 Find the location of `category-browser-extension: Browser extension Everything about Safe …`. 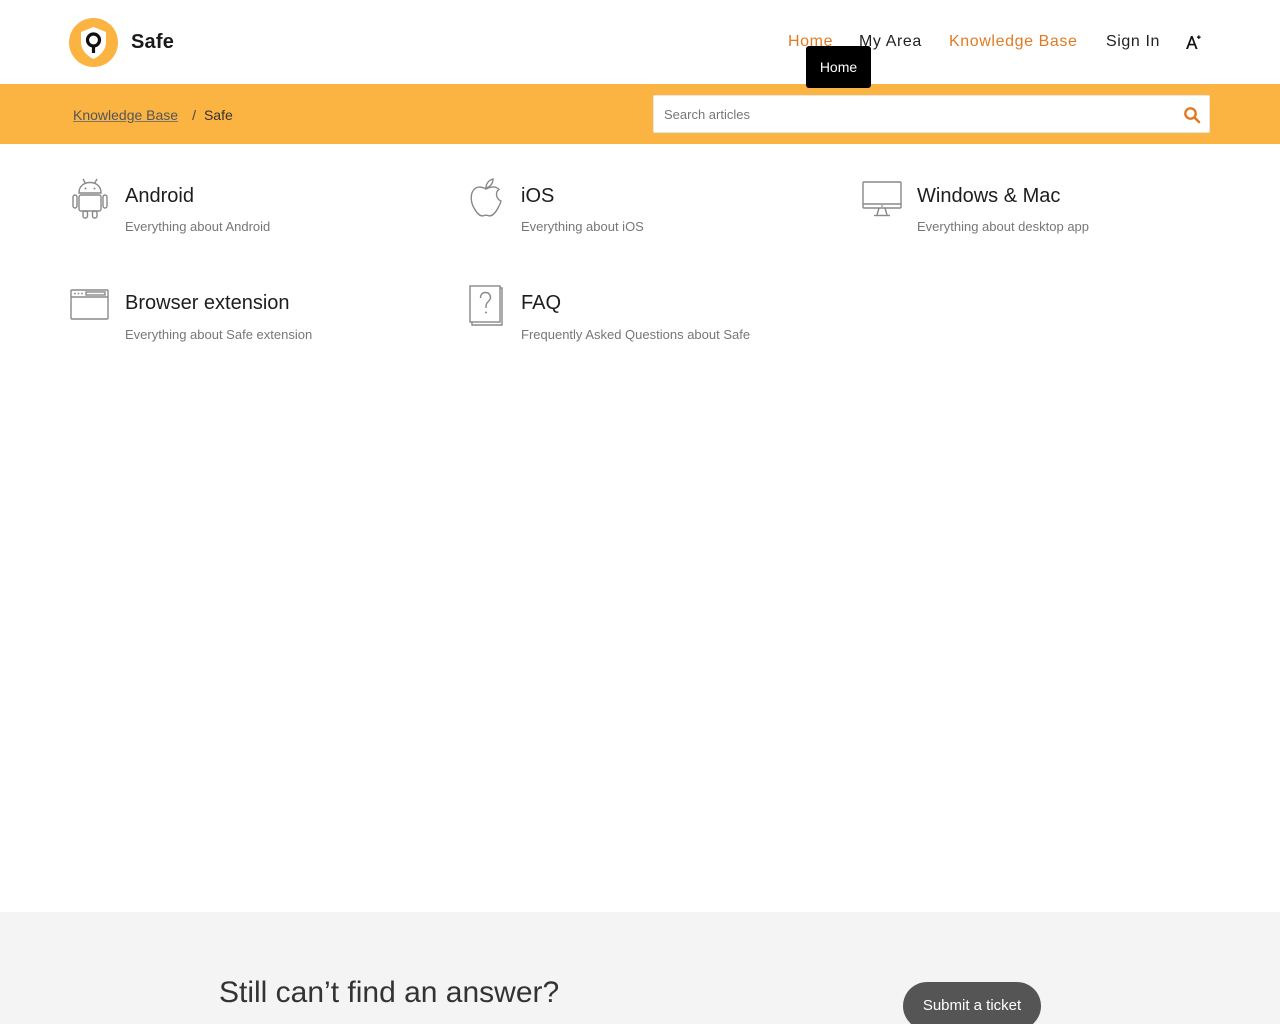

category-browser-extension: Browser extension Everything about Safe … is located at coordinates (240, 316).